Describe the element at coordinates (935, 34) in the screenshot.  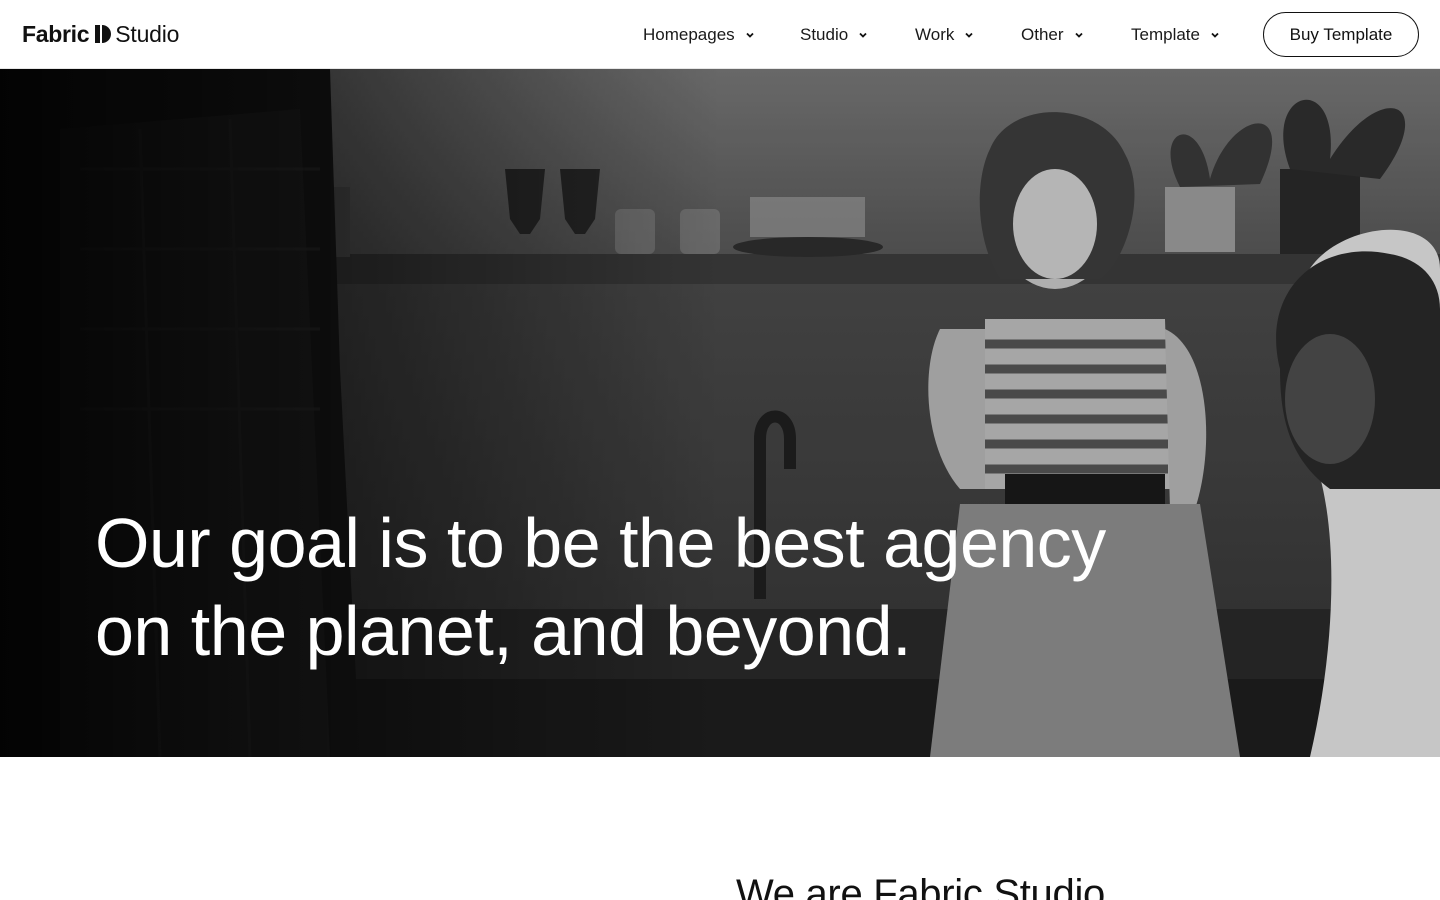
I see `nav-item-label: Work` at that location.